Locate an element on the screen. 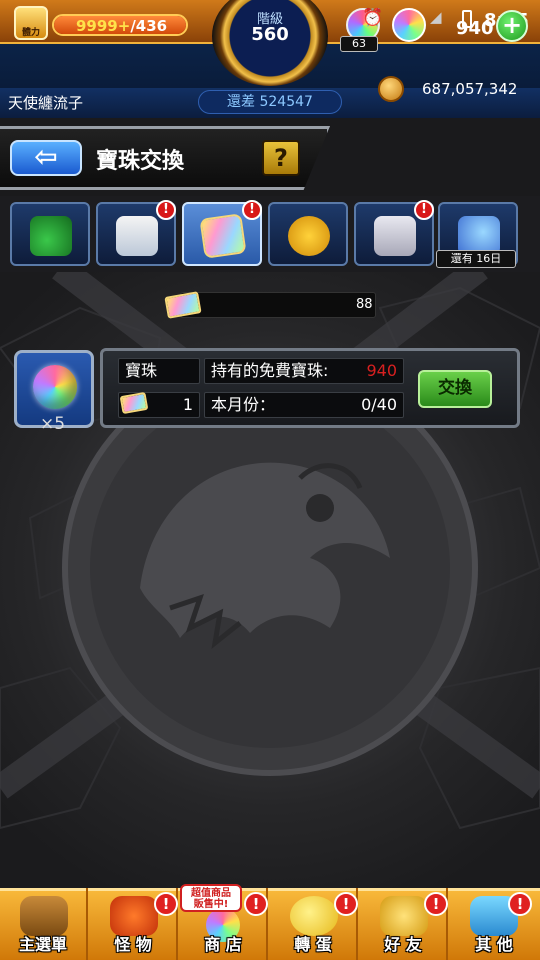 Image resolution: width=540 pixels, height=960 pixels. back-button: ⇦ is located at coordinates (46, 158).